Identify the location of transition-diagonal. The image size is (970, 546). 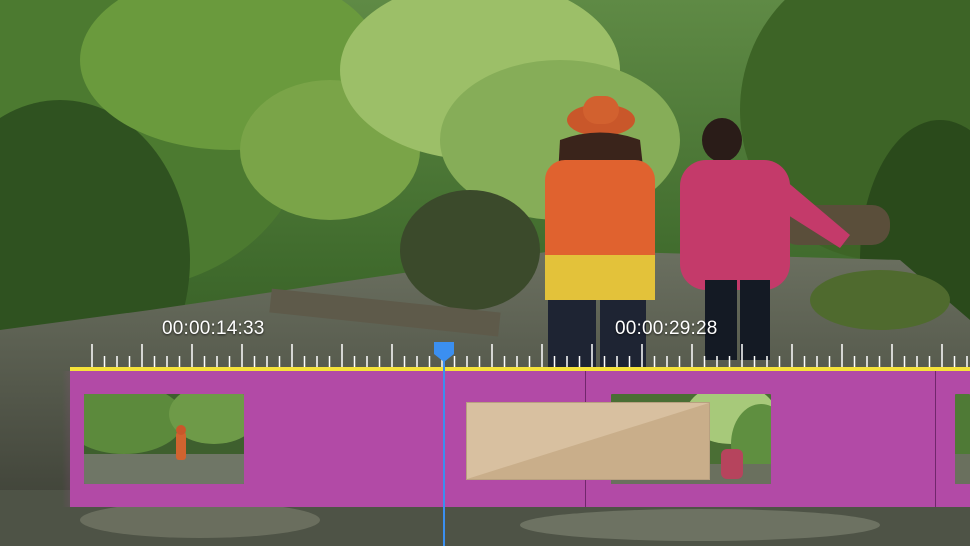
(588, 441).